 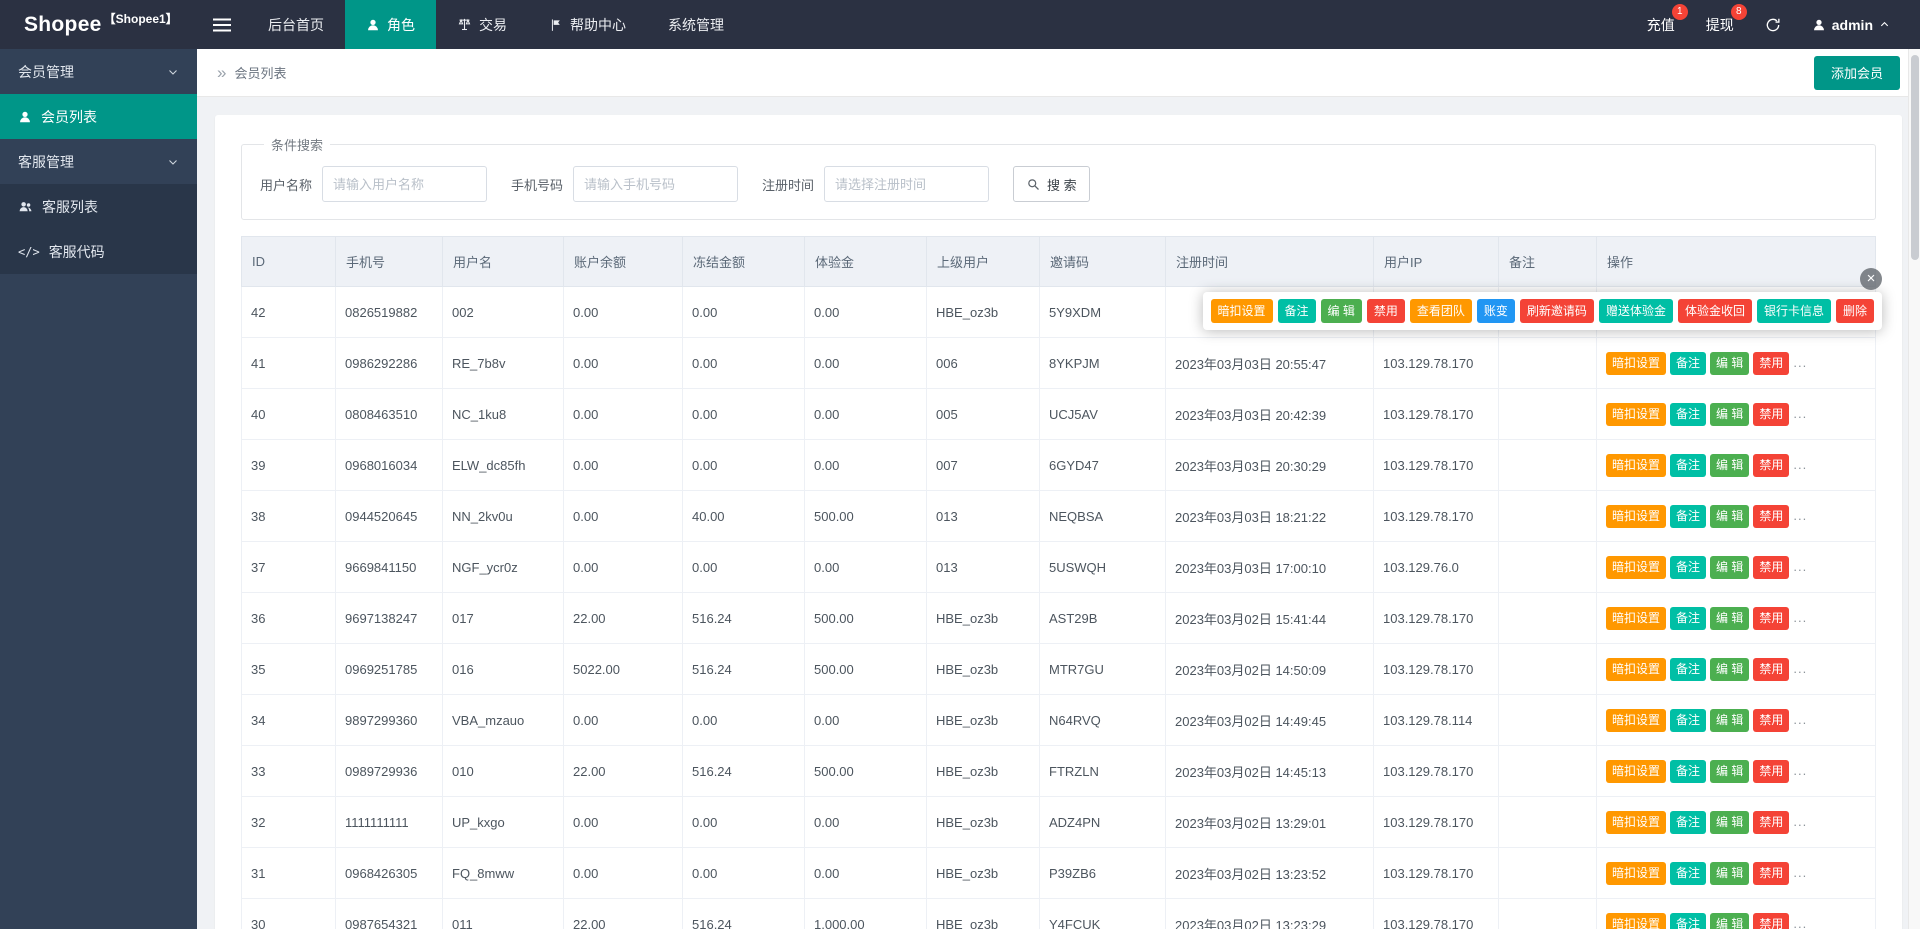 What do you see at coordinates (907, 184) in the screenshot?
I see `reg-time-input` at bounding box center [907, 184].